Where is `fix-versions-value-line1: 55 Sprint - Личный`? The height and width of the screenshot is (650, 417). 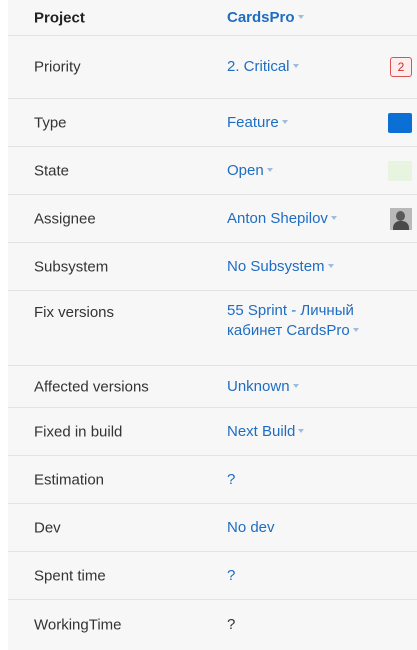
fix-versions-value-line1: 55 Sprint - Личный is located at coordinates (290, 310).